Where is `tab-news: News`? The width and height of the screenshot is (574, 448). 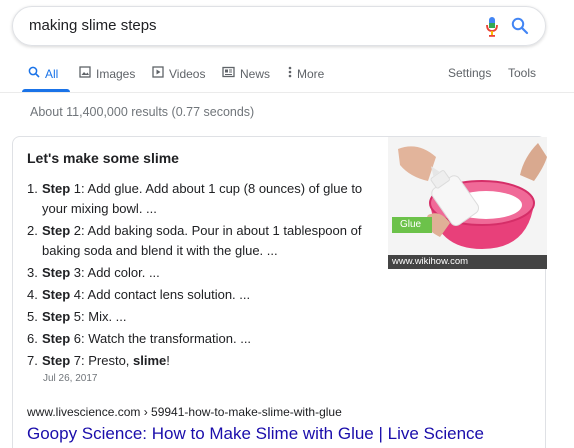 tab-news: News is located at coordinates (246, 73).